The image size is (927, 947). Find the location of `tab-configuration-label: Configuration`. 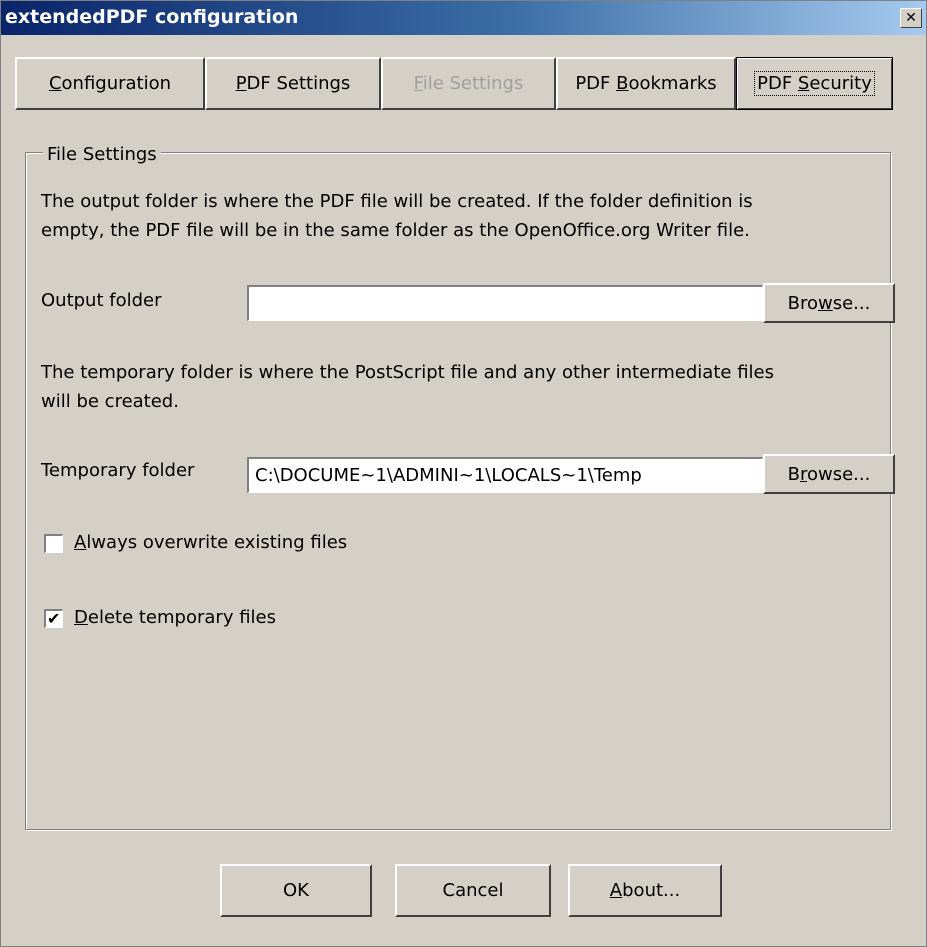

tab-configuration-label: Configuration is located at coordinates (110, 83).